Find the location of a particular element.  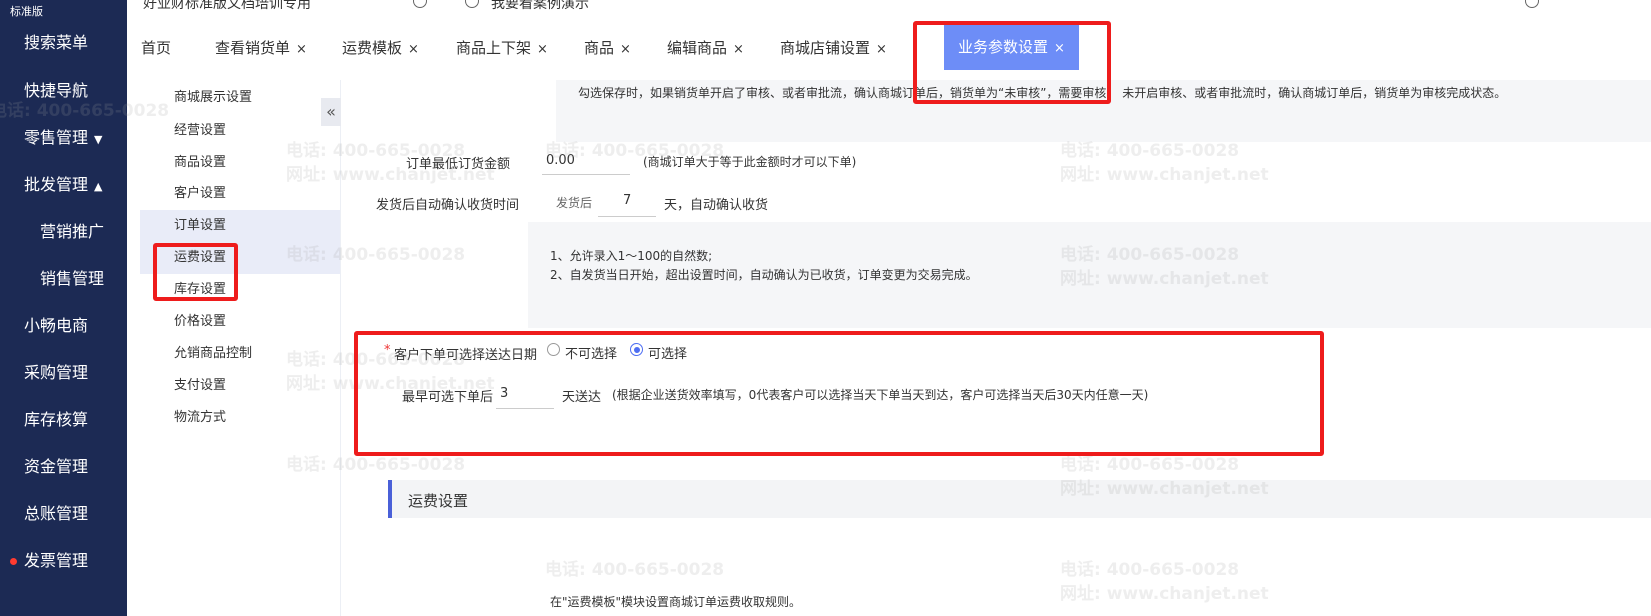

demo-icon is located at coordinates (472, 4).